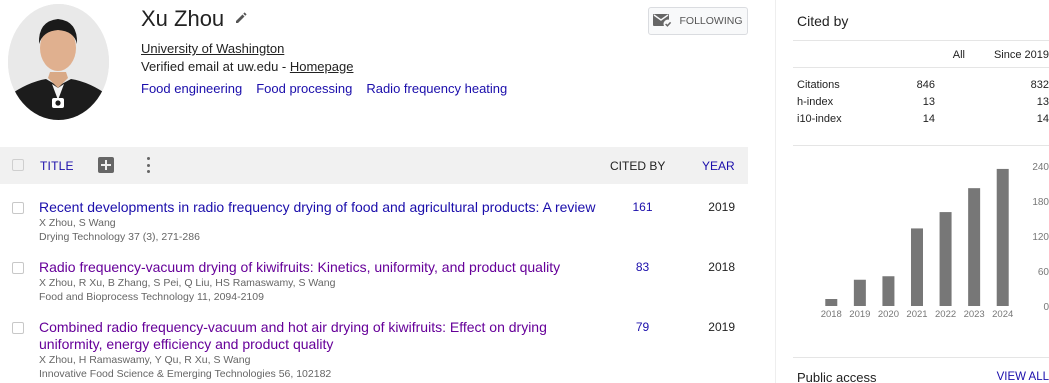 The image size is (1049, 383). Describe the element at coordinates (917, 267) in the screenshot. I see `chart-bar-2021` at that location.